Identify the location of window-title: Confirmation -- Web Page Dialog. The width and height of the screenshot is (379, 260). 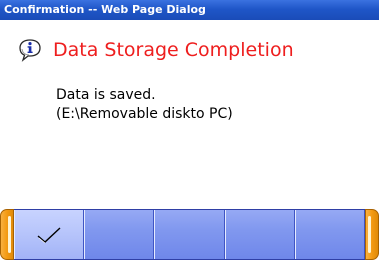
(105, 9).